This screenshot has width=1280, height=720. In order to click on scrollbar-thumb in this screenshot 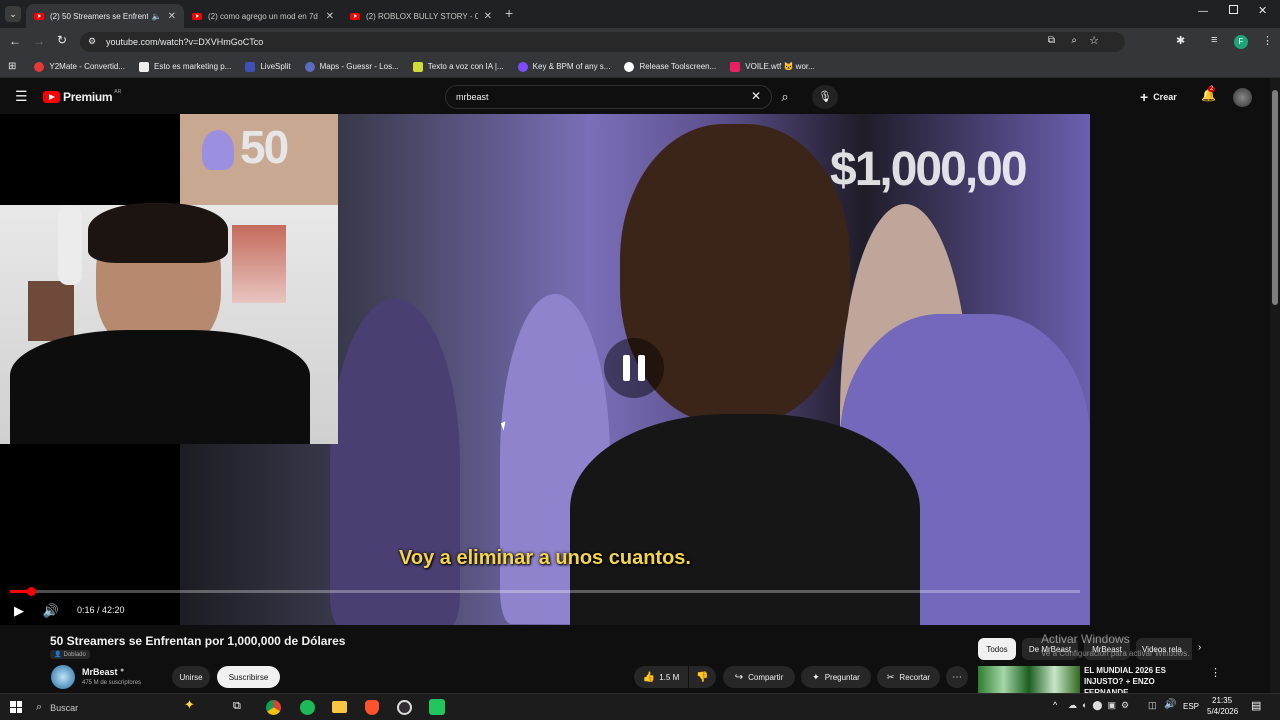, I will do `click(1275, 197)`.